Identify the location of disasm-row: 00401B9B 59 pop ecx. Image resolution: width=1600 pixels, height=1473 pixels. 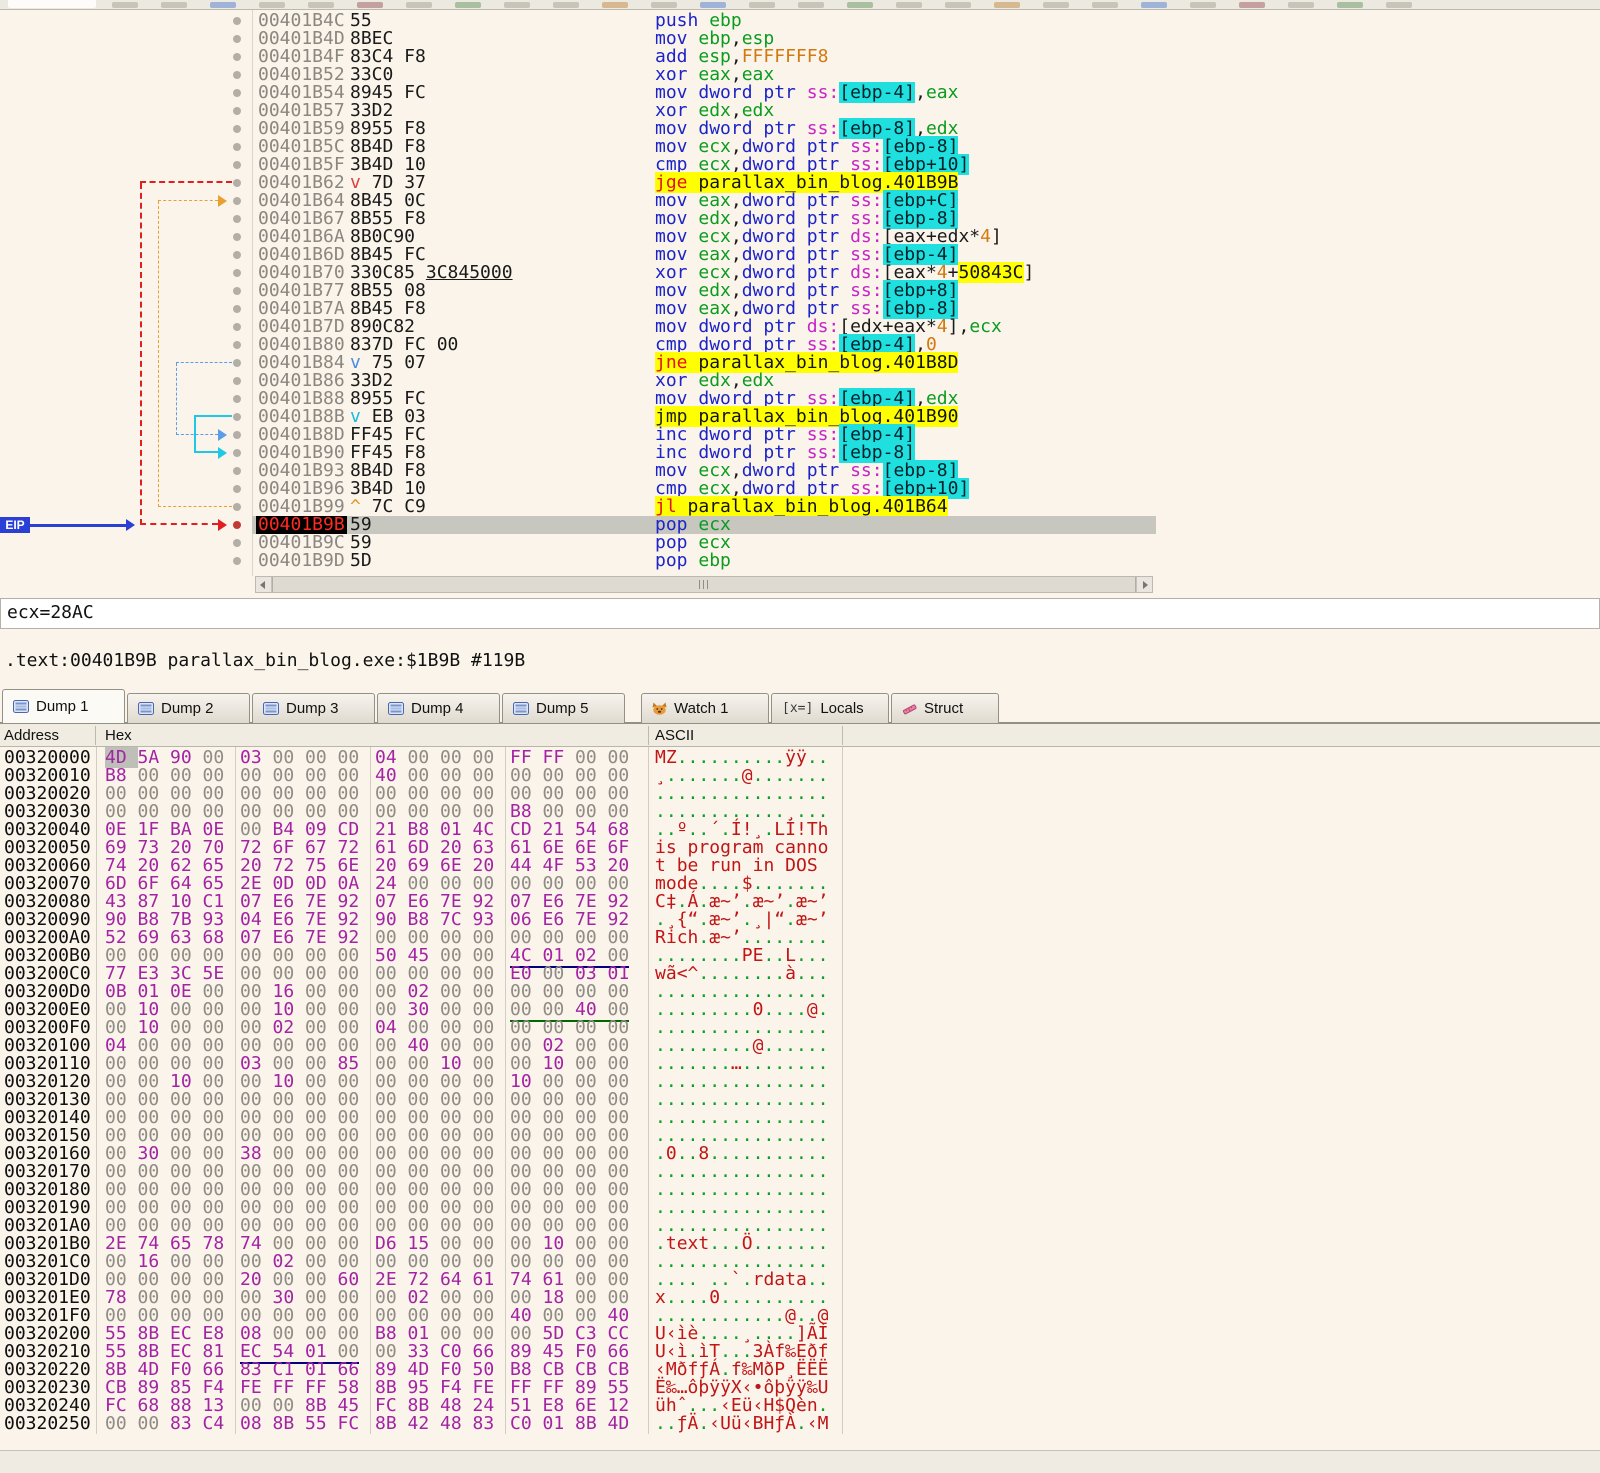
(580, 525).